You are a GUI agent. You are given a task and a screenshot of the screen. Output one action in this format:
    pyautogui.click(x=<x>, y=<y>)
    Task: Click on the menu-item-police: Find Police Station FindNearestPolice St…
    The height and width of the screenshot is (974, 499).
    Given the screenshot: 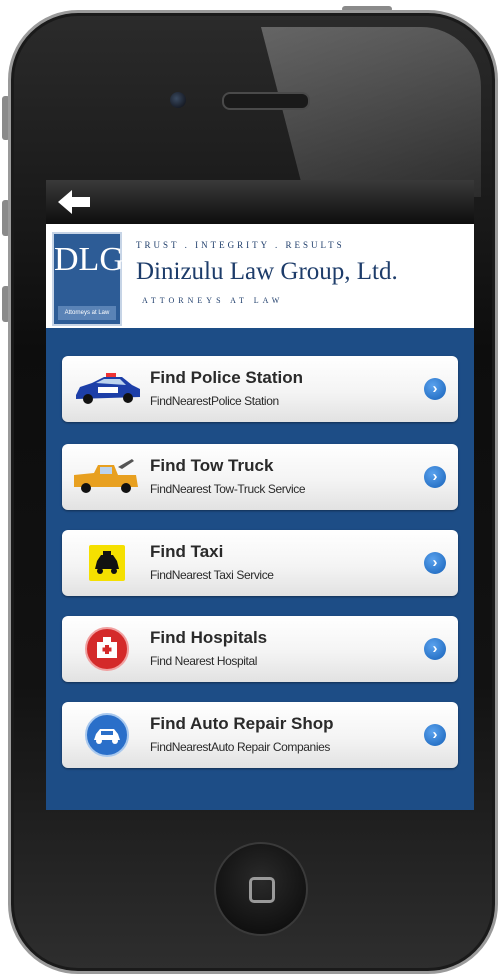 What is the action you would take?
    pyautogui.click(x=260, y=389)
    